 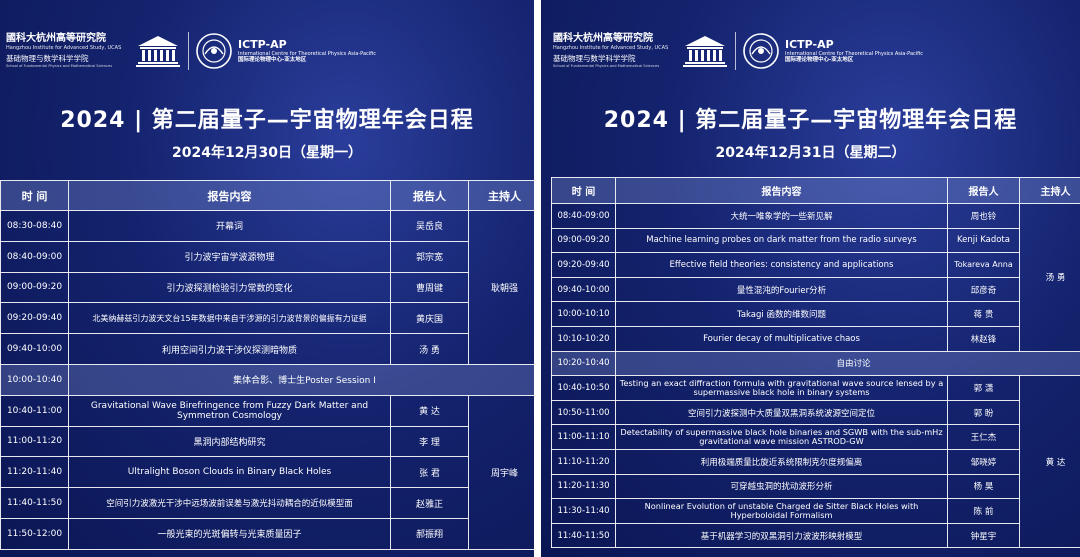 What do you see at coordinates (188, 51) in the screenshot?
I see `logo-divider` at bounding box center [188, 51].